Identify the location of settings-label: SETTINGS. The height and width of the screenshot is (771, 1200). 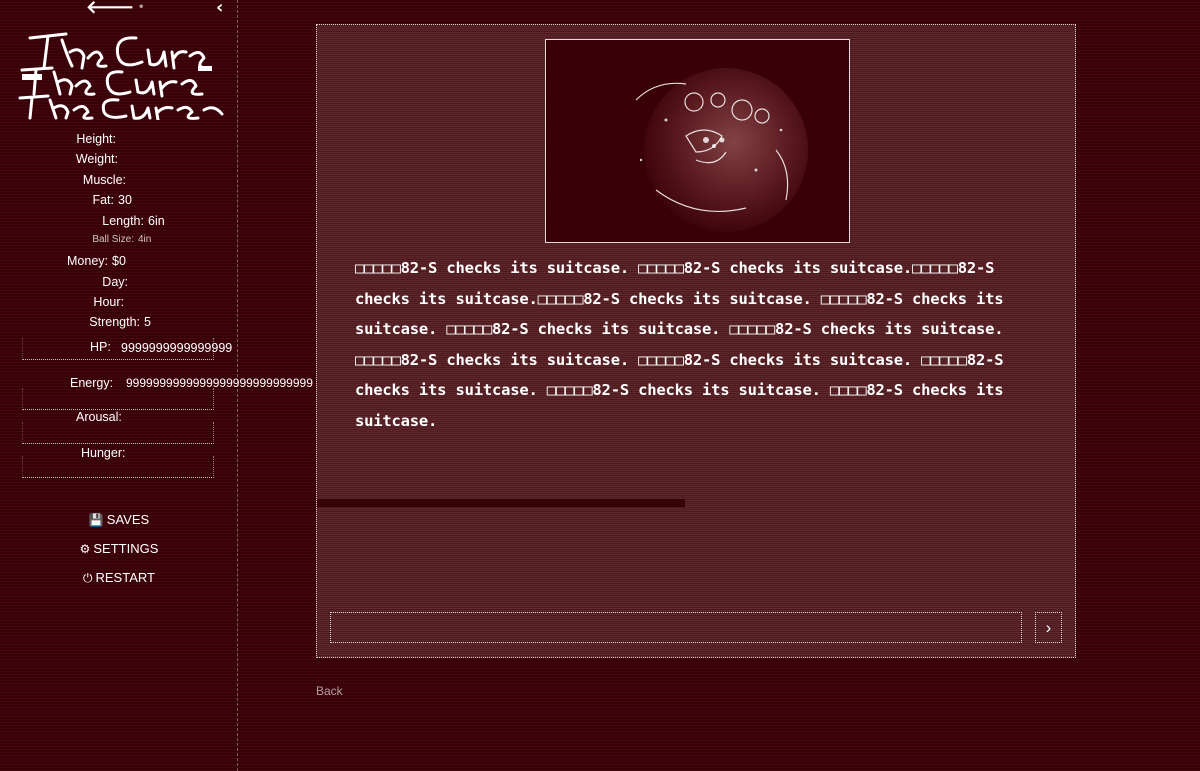
(126, 548).